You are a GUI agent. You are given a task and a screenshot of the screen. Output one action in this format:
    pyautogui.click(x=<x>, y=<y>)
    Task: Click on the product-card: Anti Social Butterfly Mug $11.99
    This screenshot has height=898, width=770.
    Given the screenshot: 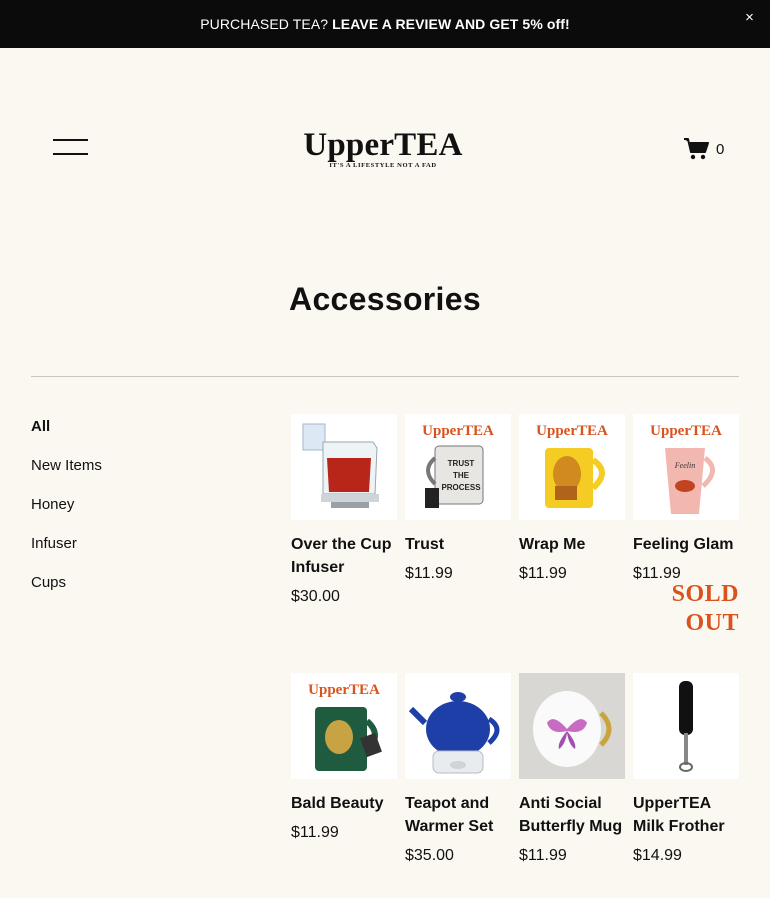 What is the action you would take?
    pyautogui.click(x=572, y=770)
    